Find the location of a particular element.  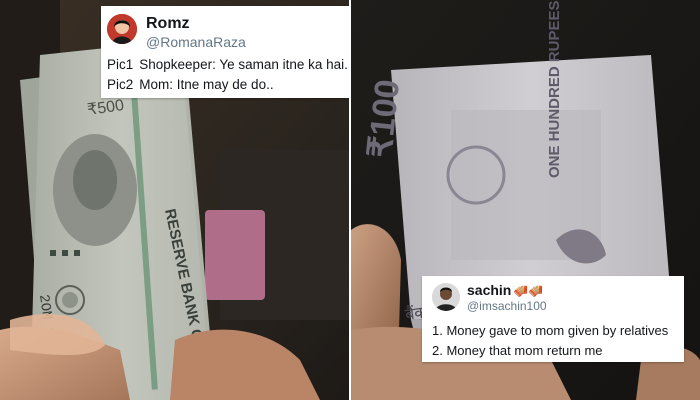

tweet-line-1: Pic1 Shopkeeper: Ye saman itne ka hai.. is located at coordinates (228, 64).